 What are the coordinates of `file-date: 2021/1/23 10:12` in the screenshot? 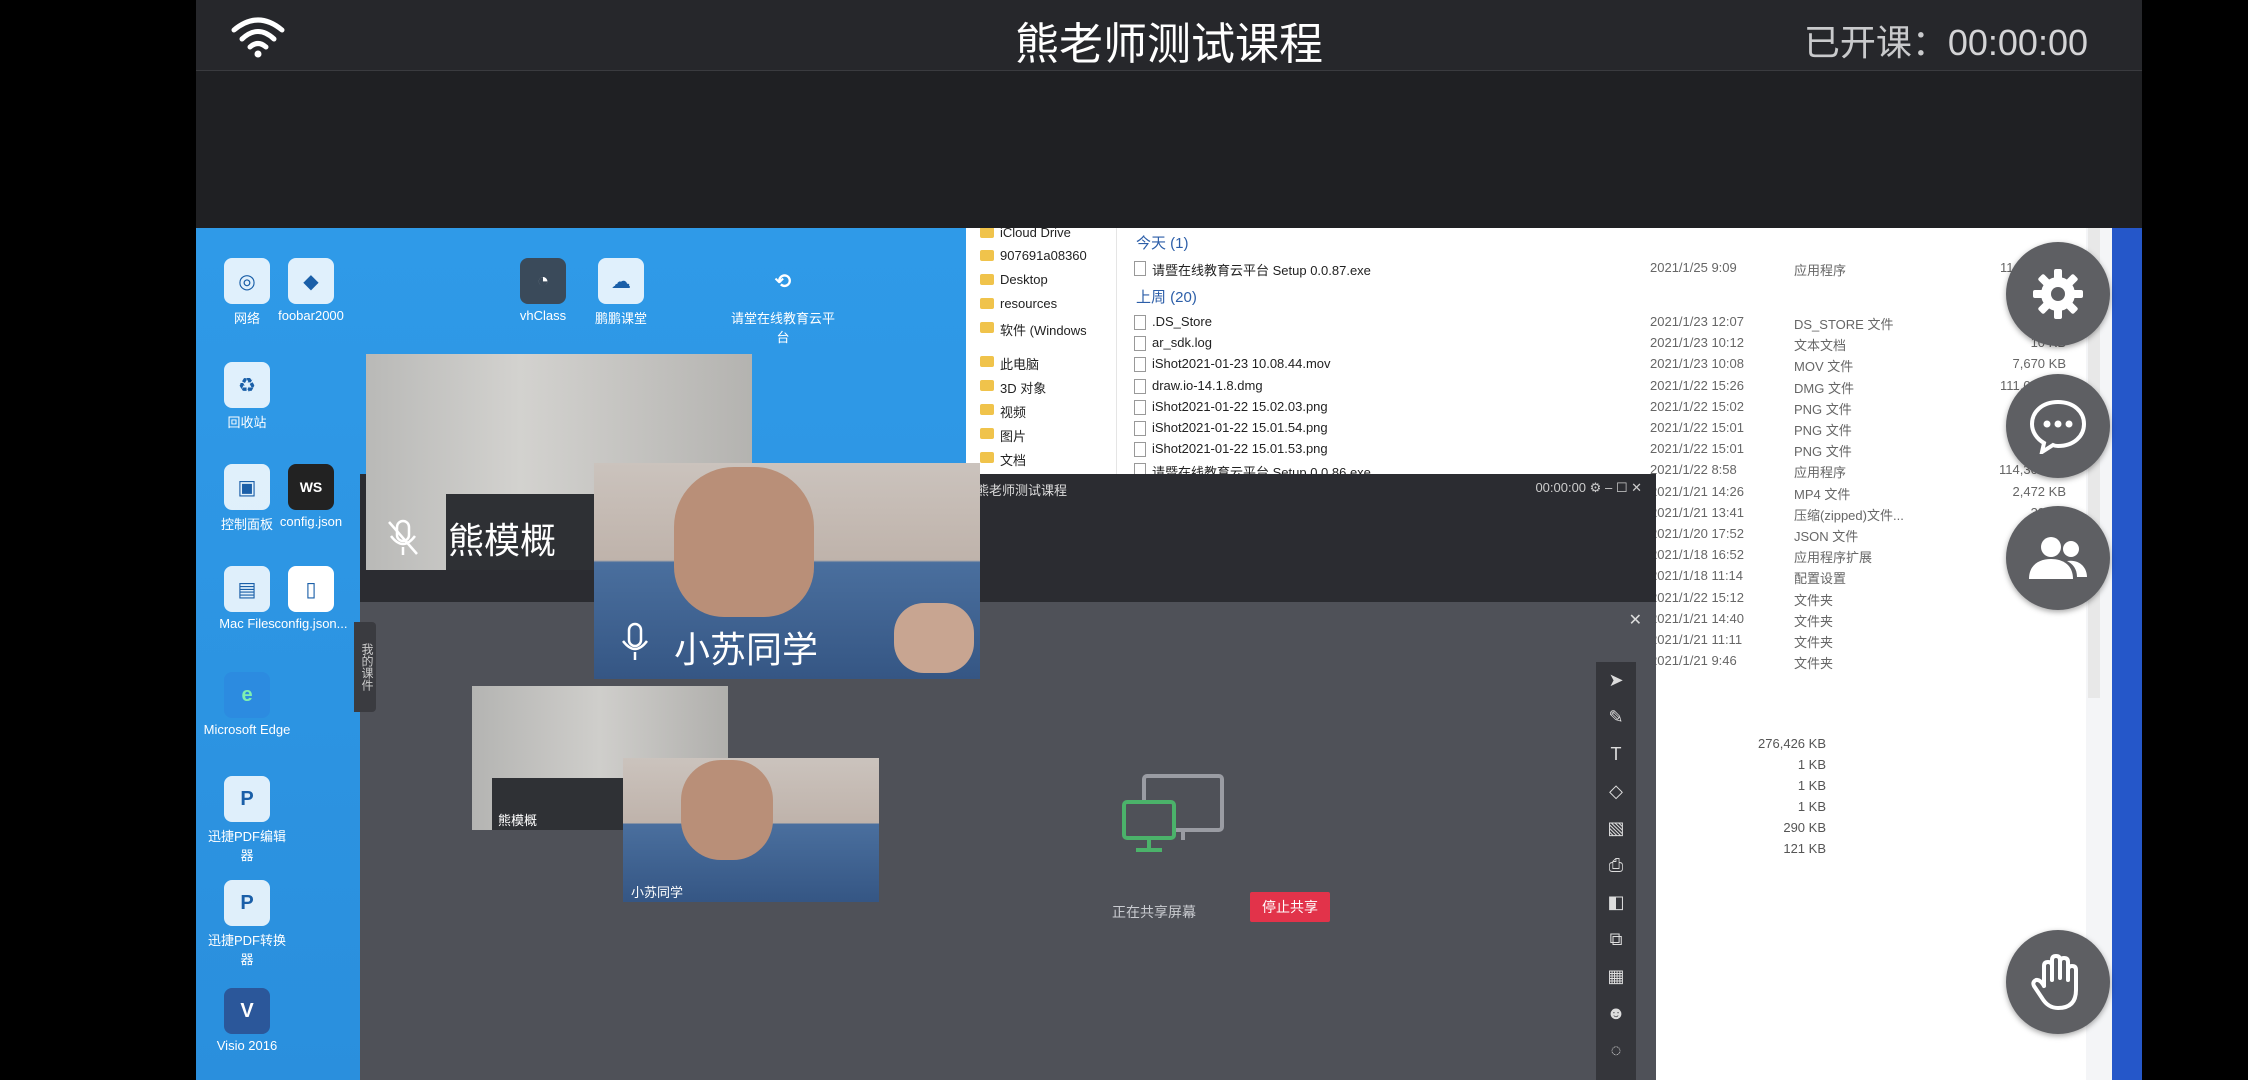 It's located at (1697, 343).